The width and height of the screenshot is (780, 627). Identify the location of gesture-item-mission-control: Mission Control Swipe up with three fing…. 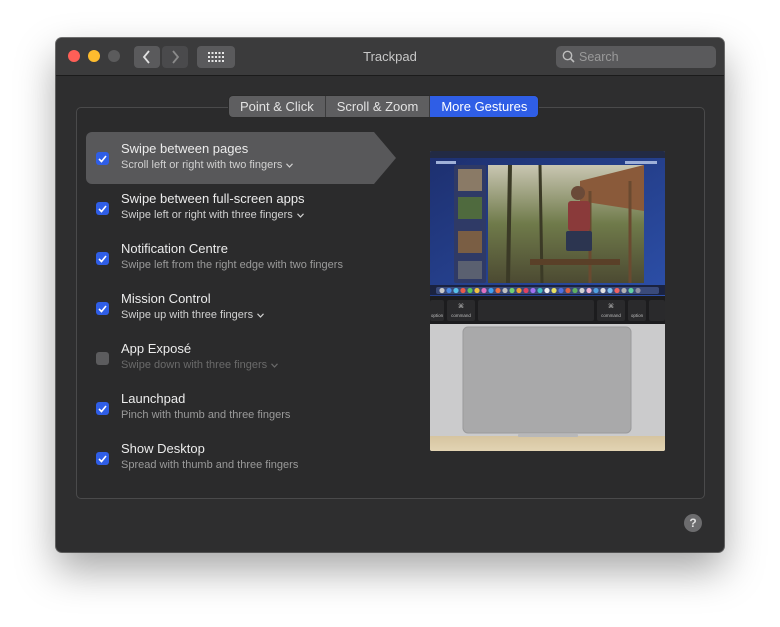
(246, 308).